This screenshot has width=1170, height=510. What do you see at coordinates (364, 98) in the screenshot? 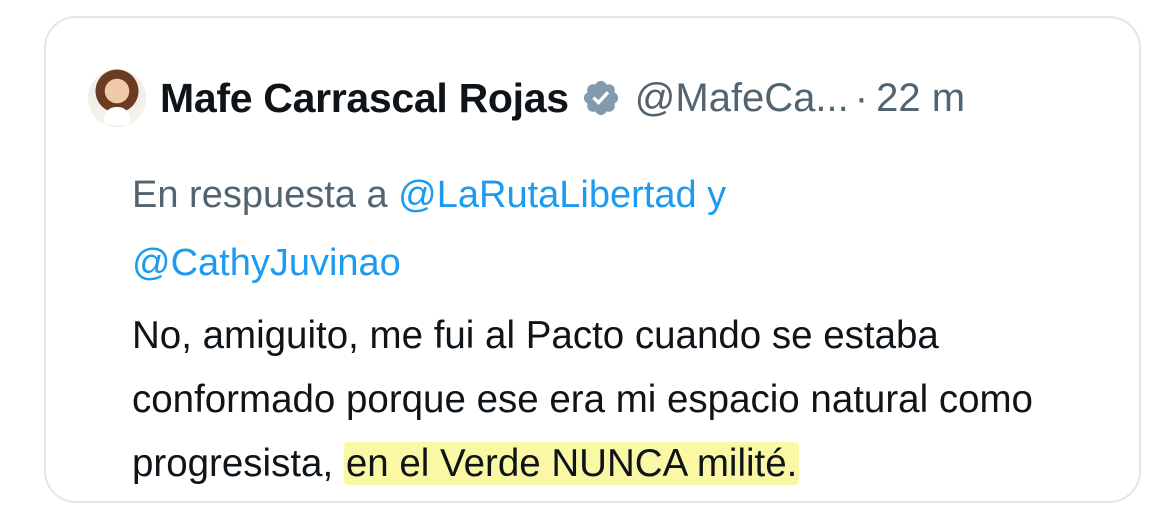
I see `author-name: Mafe Carrascal Rojas` at bounding box center [364, 98].